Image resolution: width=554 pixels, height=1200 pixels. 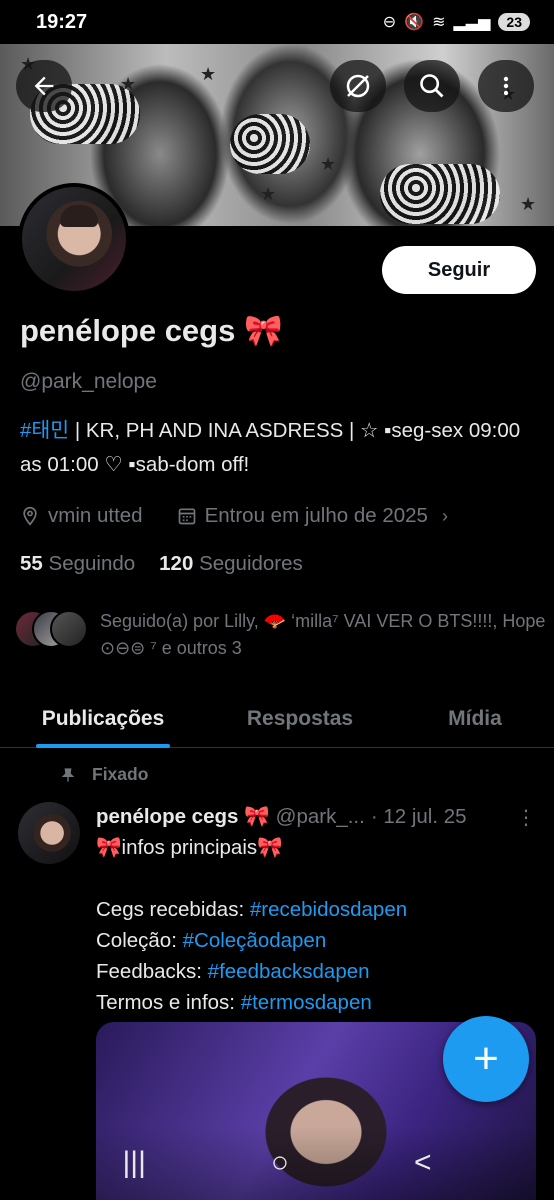 I want to click on status-bar: 19:27 ⊖ 🔇 ≋ ▂▃▅ 23, so click(x=277, y=22).